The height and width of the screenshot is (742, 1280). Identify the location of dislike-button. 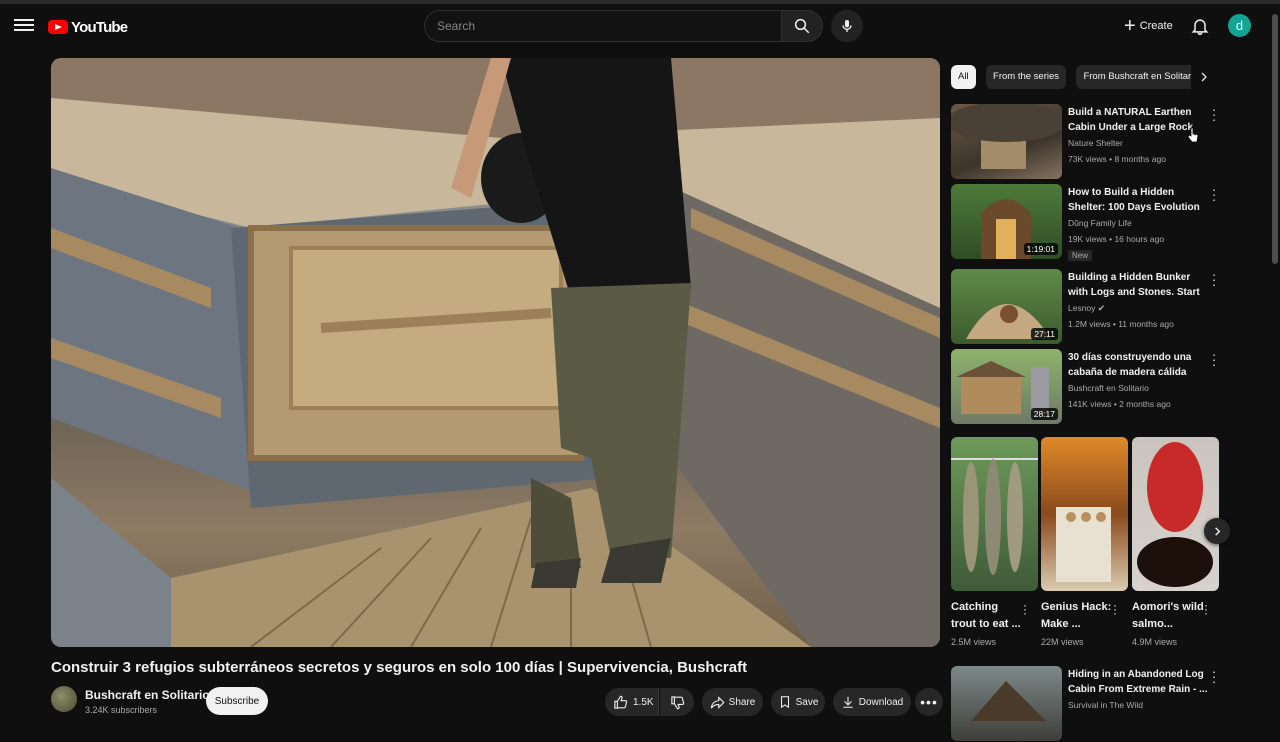
(677, 702).